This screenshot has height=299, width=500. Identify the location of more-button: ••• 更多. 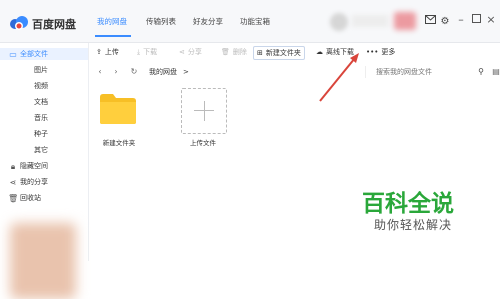
(380, 52).